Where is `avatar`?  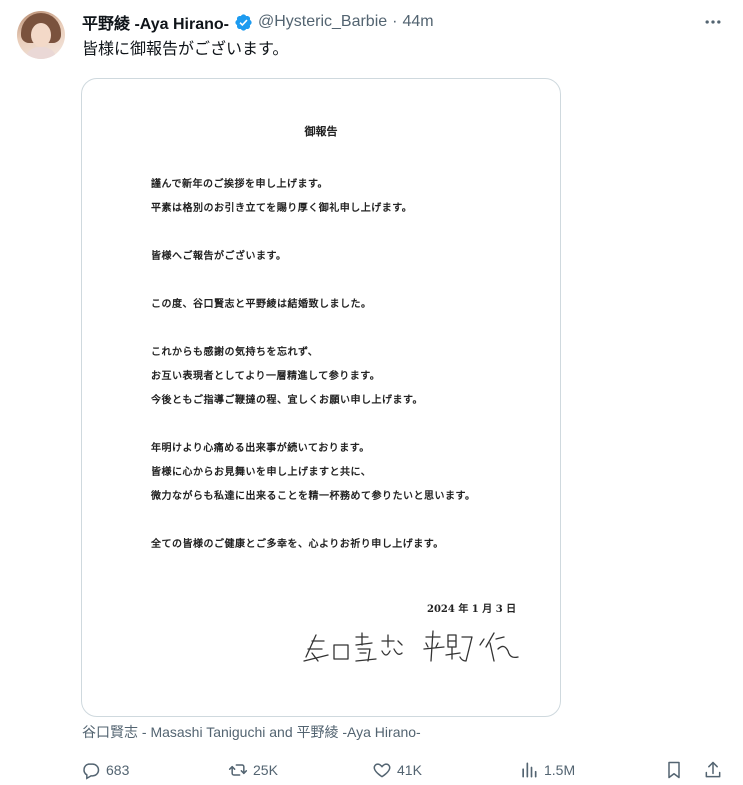
avatar is located at coordinates (41, 35).